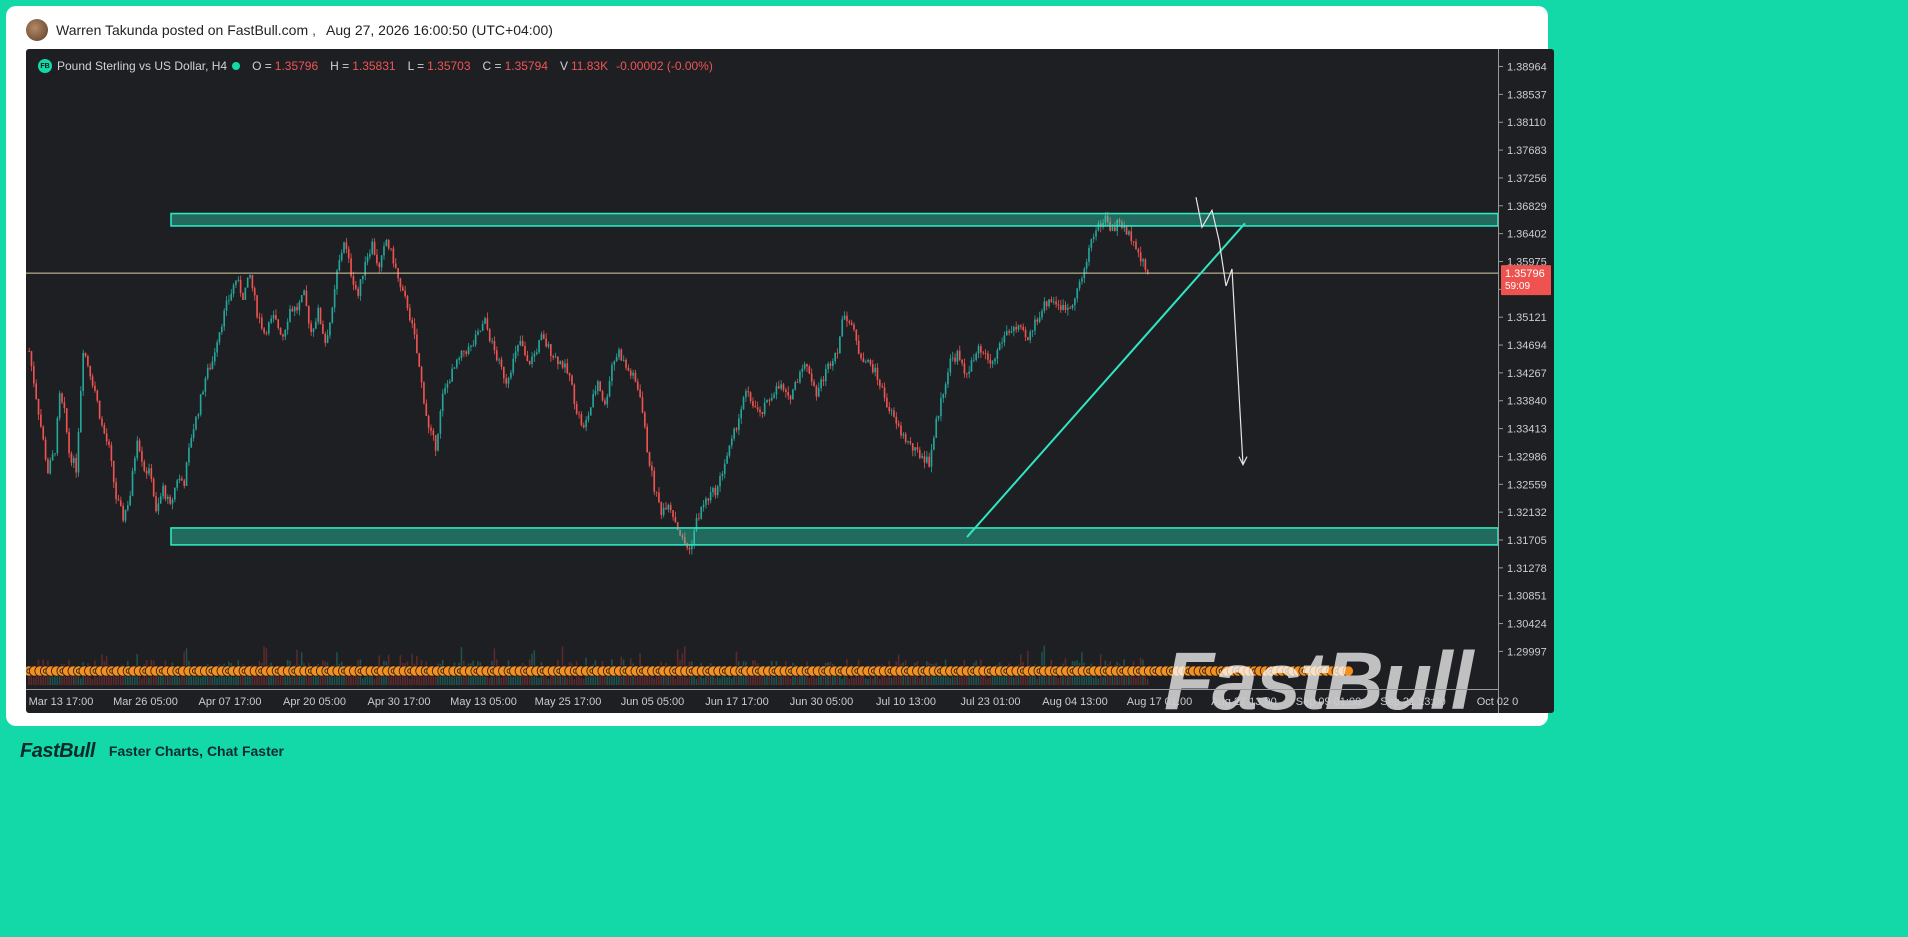 Image resolution: width=1908 pixels, height=937 pixels. Describe the element at coordinates (1527, 151) in the screenshot. I see `y-tick-label: 1.37683` at that location.